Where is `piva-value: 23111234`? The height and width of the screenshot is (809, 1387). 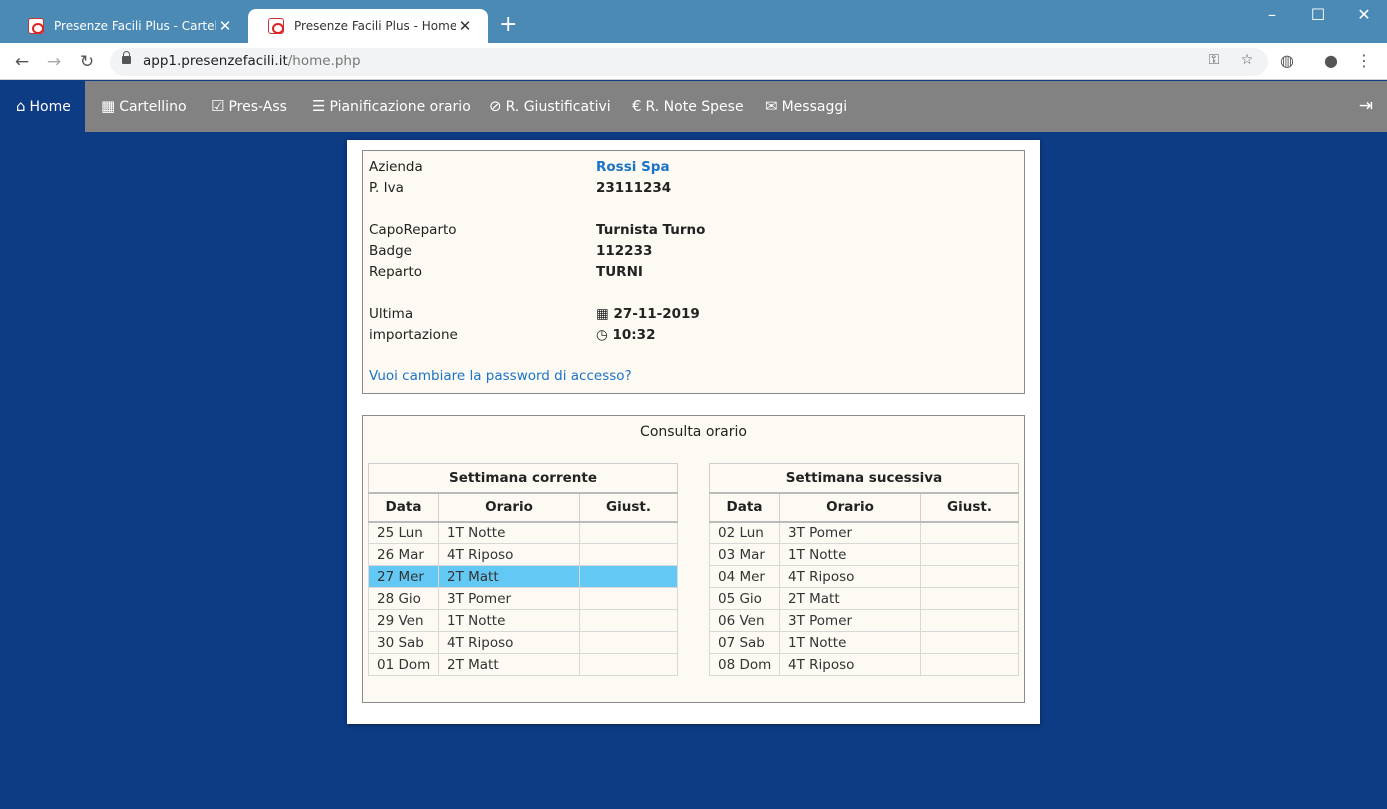 piva-value: 23111234 is located at coordinates (634, 188).